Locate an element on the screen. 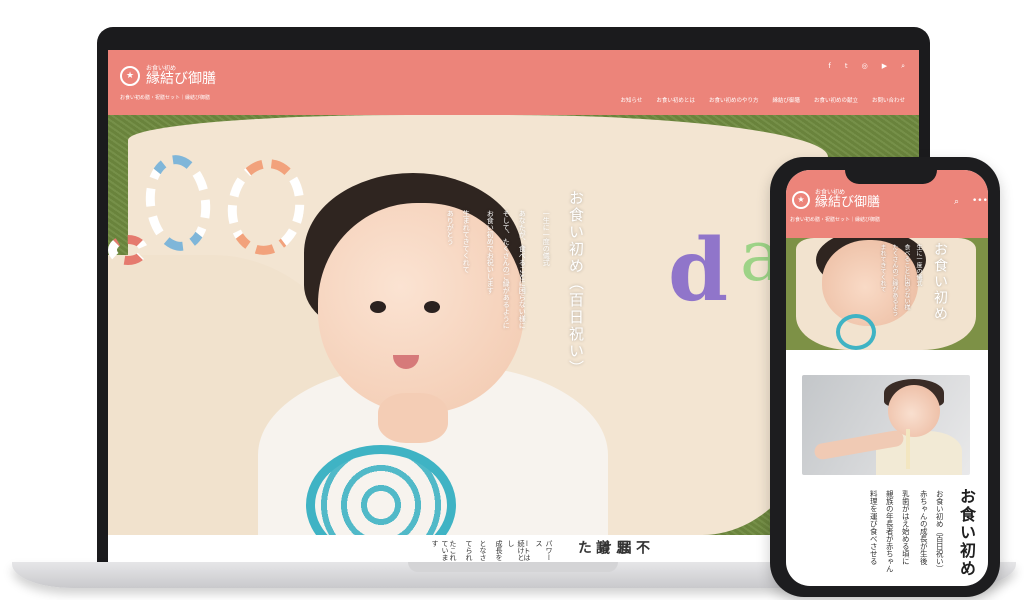 The height and width of the screenshot is (600, 1024). instagram-icon: ◎ is located at coordinates (865, 66).